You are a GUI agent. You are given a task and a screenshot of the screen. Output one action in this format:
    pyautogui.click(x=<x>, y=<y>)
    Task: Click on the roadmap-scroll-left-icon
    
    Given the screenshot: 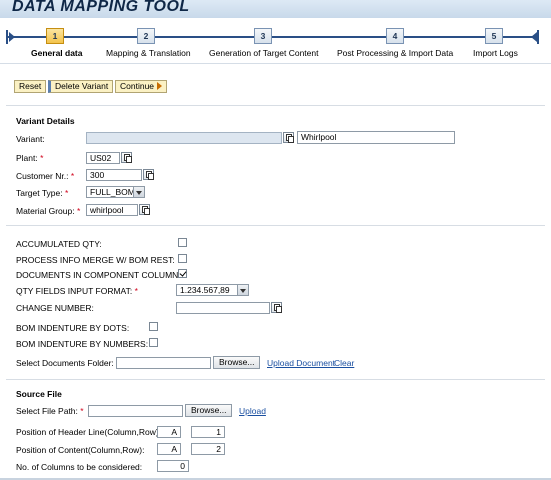 What is the action you would take?
    pyautogui.click(x=12, y=37)
    